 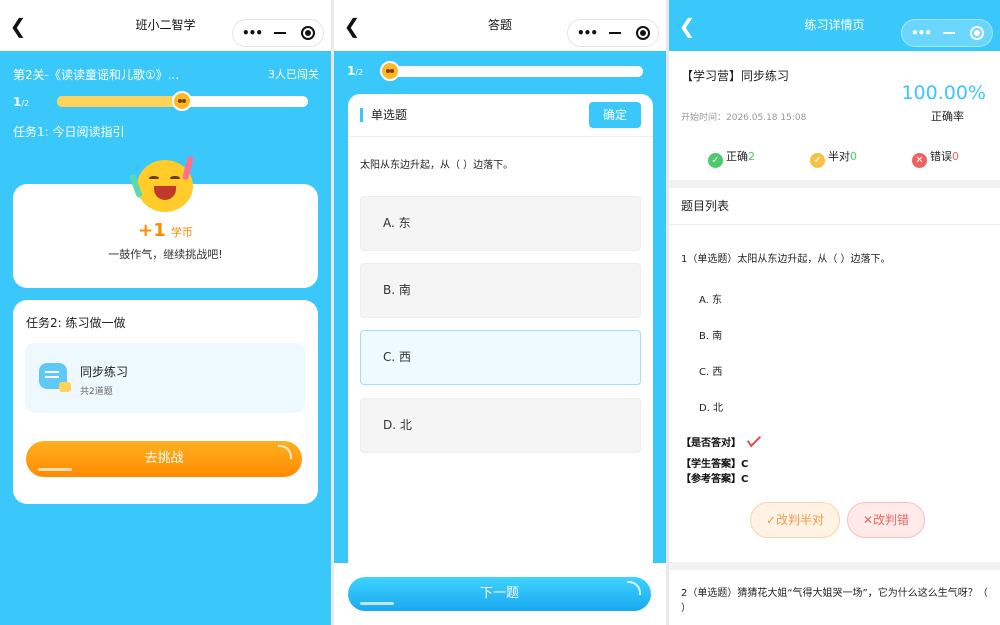 What do you see at coordinates (715, 479) in the screenshot?
I see `reference-answer: 【参考答案】C` at bounding box center [715, 479].